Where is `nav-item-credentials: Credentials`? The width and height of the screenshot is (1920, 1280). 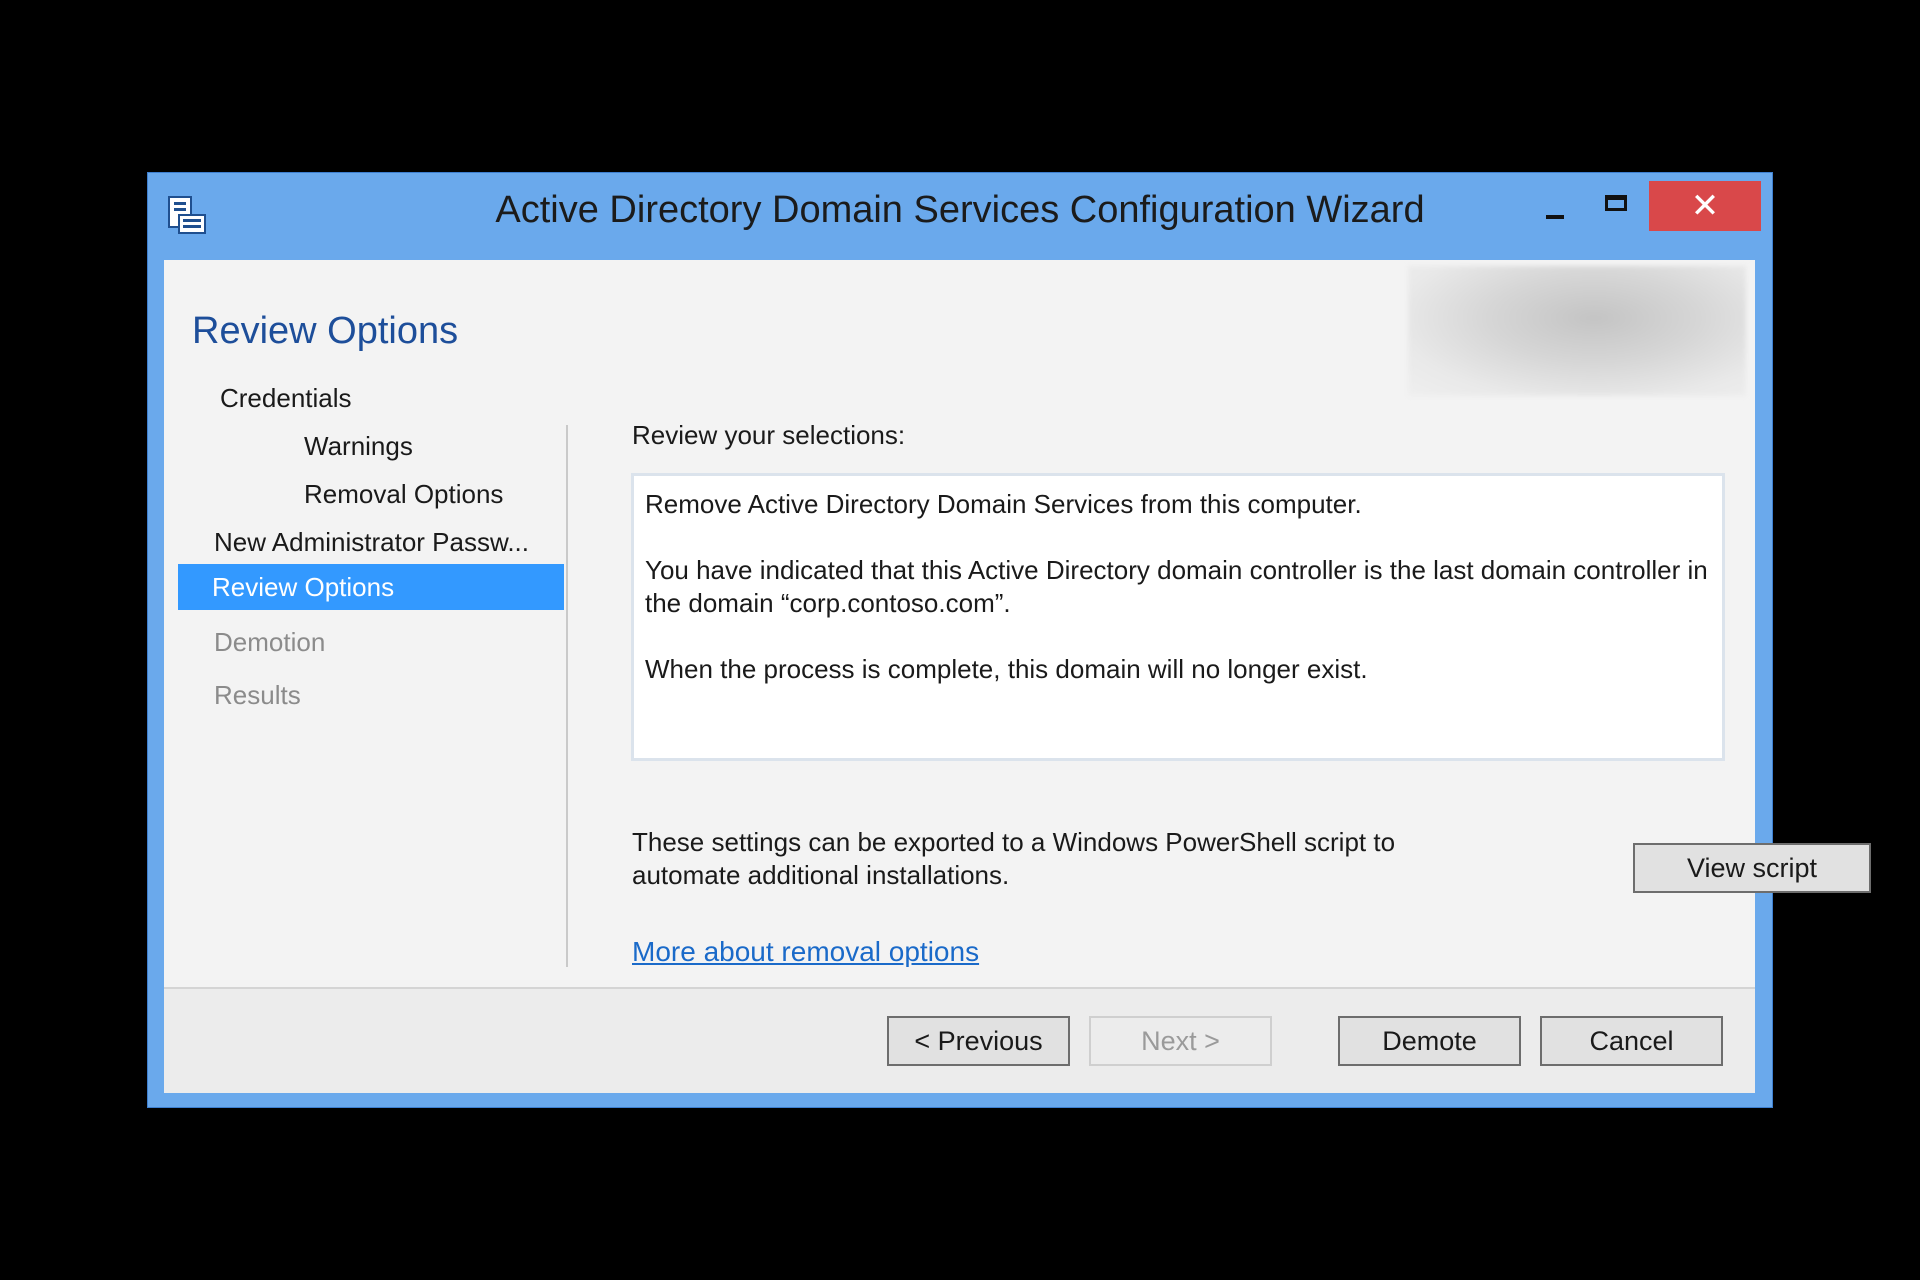
nav-item-credentials: Credentials is located at coordinates (286, 398).